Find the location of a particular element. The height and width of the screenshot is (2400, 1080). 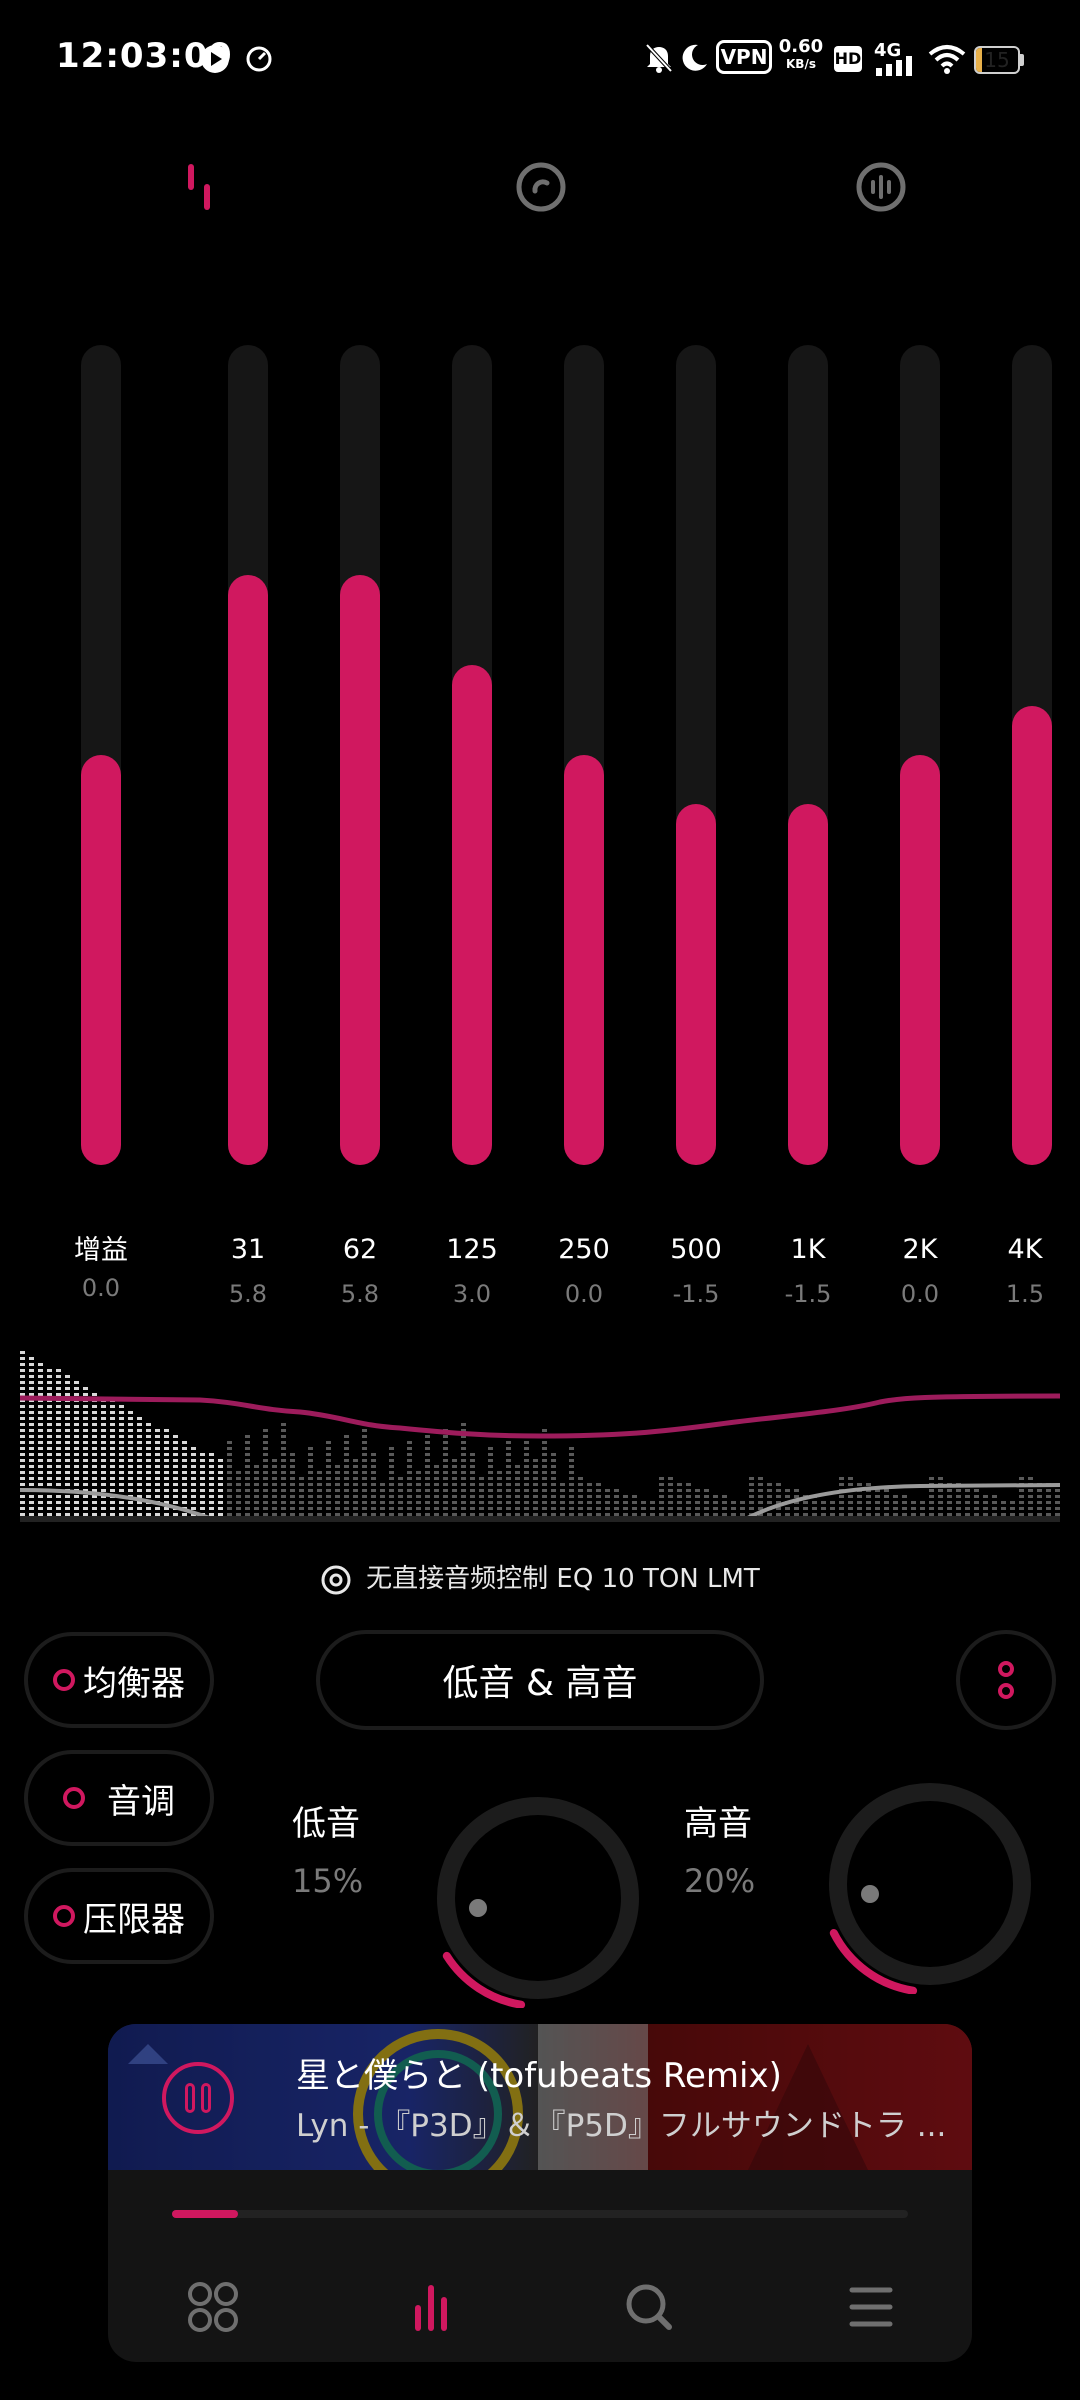

treble-knob is located at coordinates (930, 1884).